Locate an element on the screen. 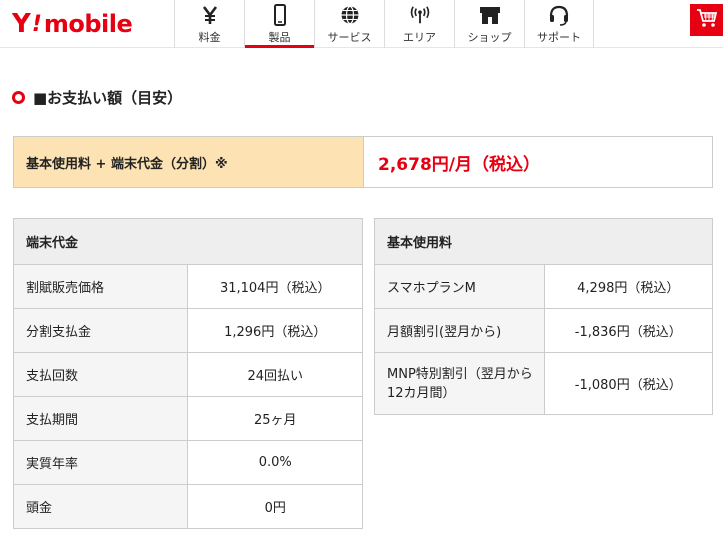 The width and height of the screenshot is (723, 538). row-label: 割賦販売価格 is located at coordinates (100, 286).